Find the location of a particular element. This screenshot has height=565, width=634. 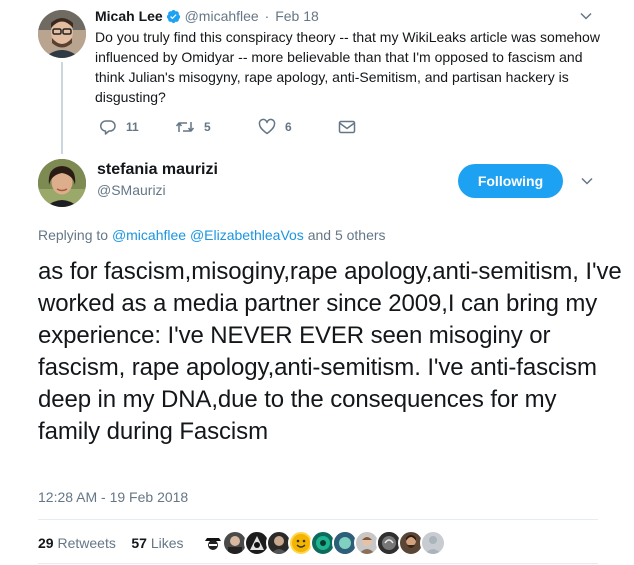

parent-tweet-actions: 11 5 6 is located at coordinates (235, 127).